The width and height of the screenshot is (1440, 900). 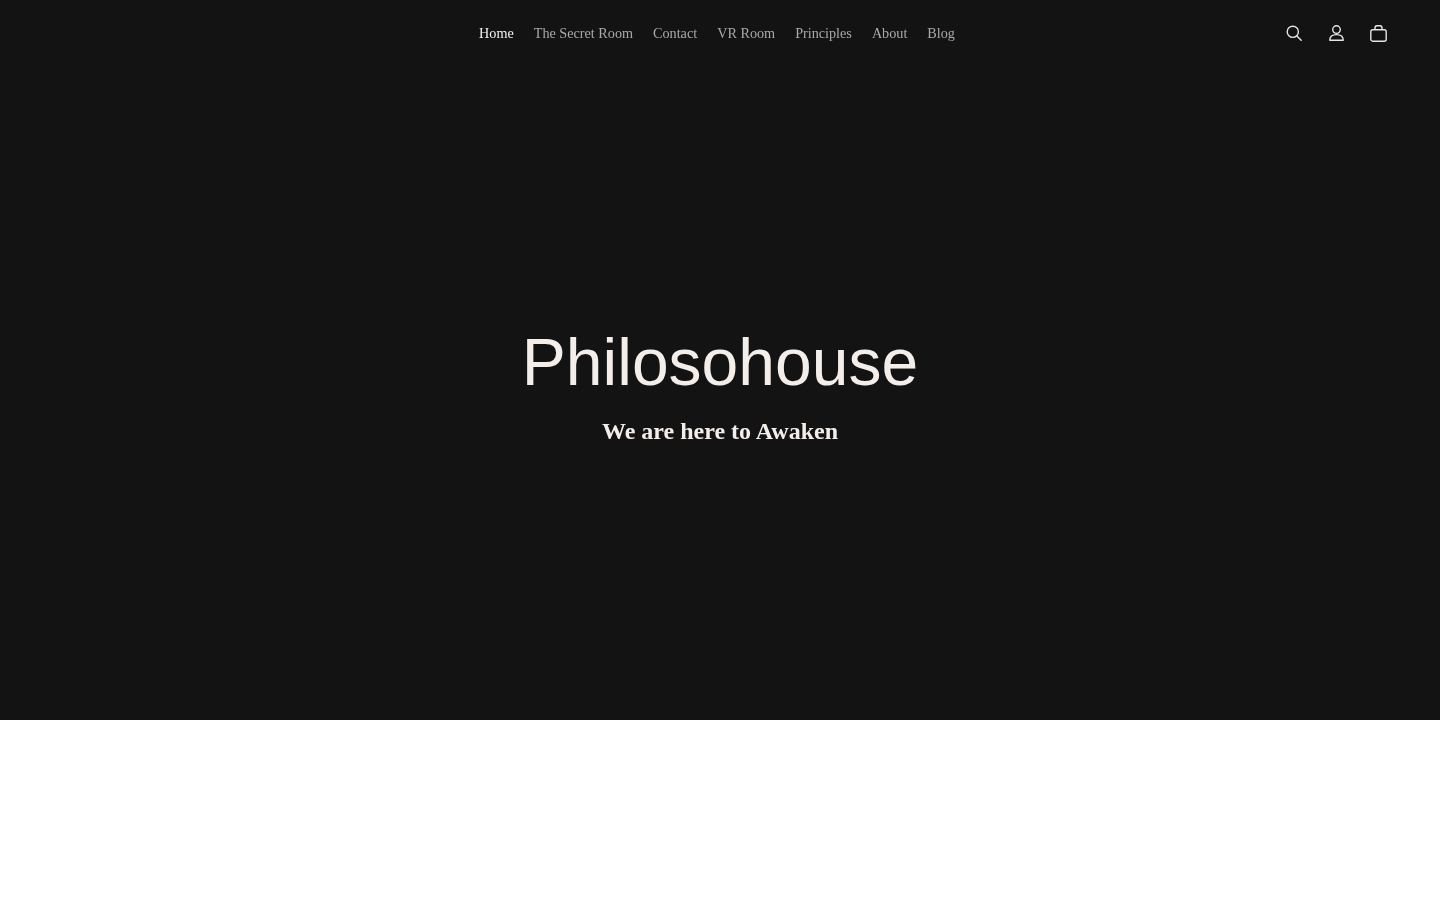 What do you see at coordinates (583, 33) in the screenshot?
I see `nav-link: The Secret Room` at bounding box center [583, 33].